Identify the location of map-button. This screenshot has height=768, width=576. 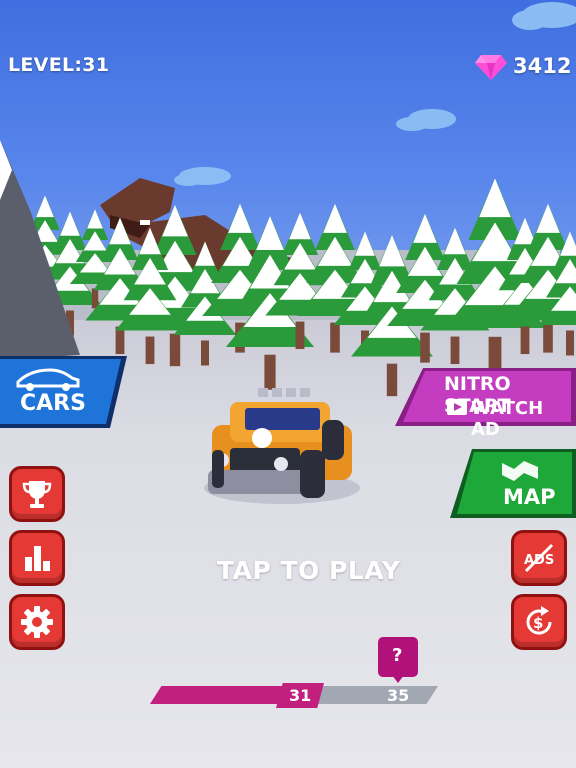
(513, 483).